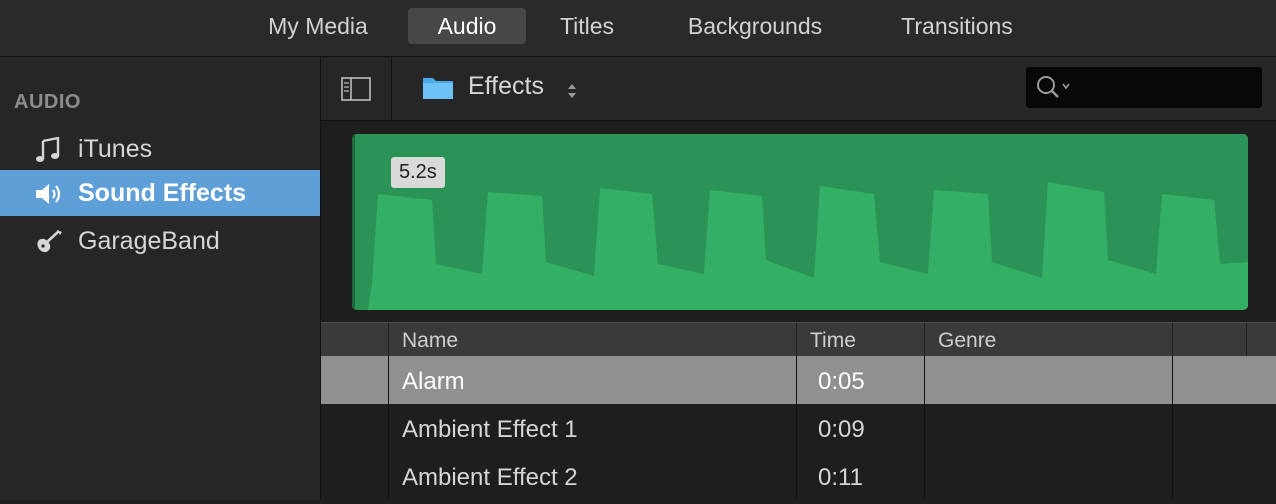  What do you see at coordinates (755, 26) in the screenshot?
I see `tab-backgrounds: Backgrounds` at bounding box center [755, 26].